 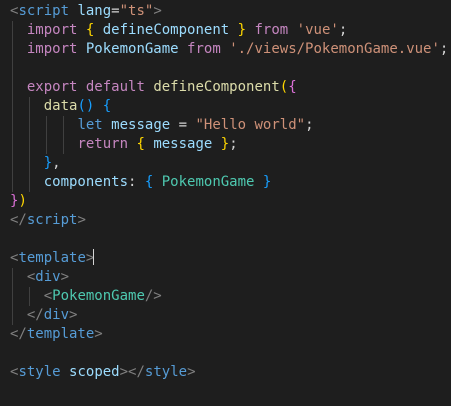 What do you see at coordinates (48, 296) in the screenshot?
I see `code-token: <` at bounding box center [48, 296].